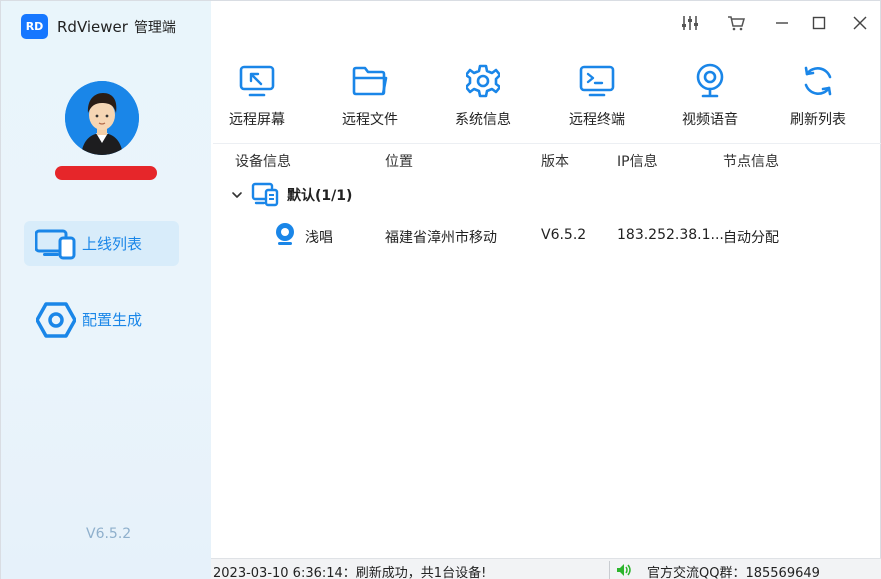 The height and width of the screenshot is (579, 881). I want to click on refresh-icon, so click(818, 81).